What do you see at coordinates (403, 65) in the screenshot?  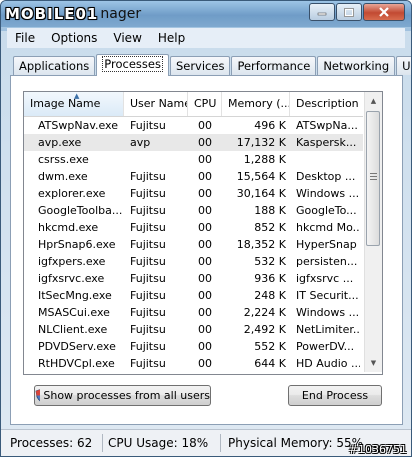 I see `tab-users: Users` at bounding box center [403, 65].